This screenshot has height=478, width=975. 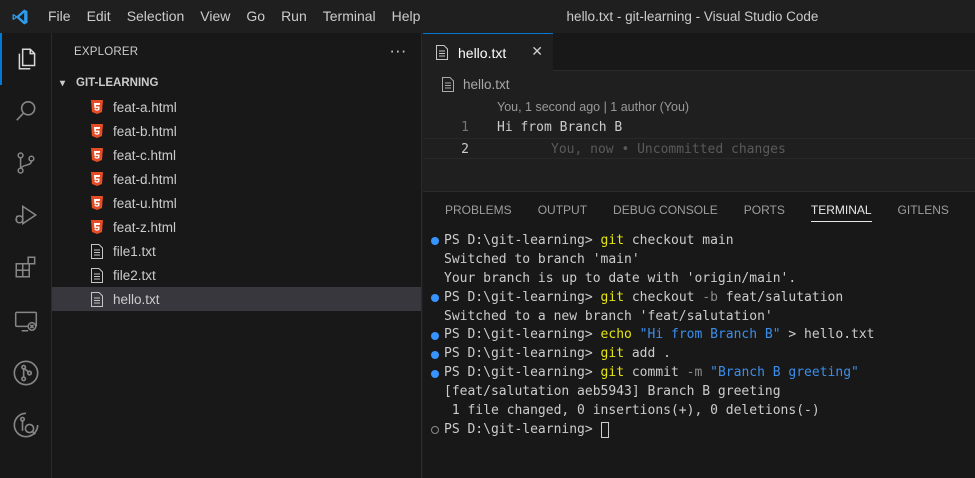 I want to click on codelens-blame: You, 1 second ago | 1 author (You), so click(x=699, y=107).